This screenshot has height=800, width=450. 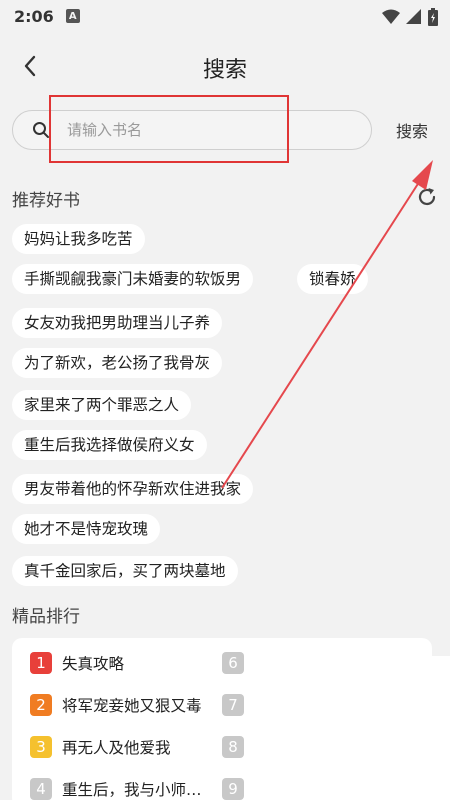 What do you see at coordinates (93, 664) in the screenshot?
I see `rank-book-title: 失真攻略` at bounding box center [93, 664].